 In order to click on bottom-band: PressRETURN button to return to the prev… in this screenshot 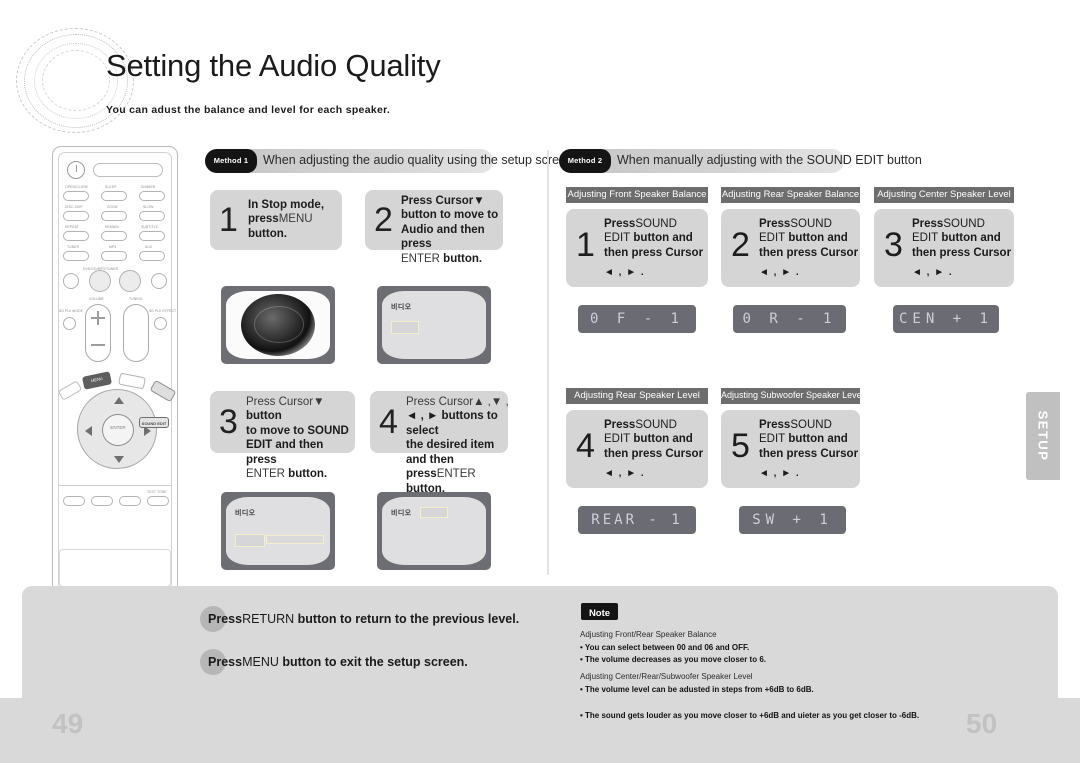, I will do `click(540, 642)`.